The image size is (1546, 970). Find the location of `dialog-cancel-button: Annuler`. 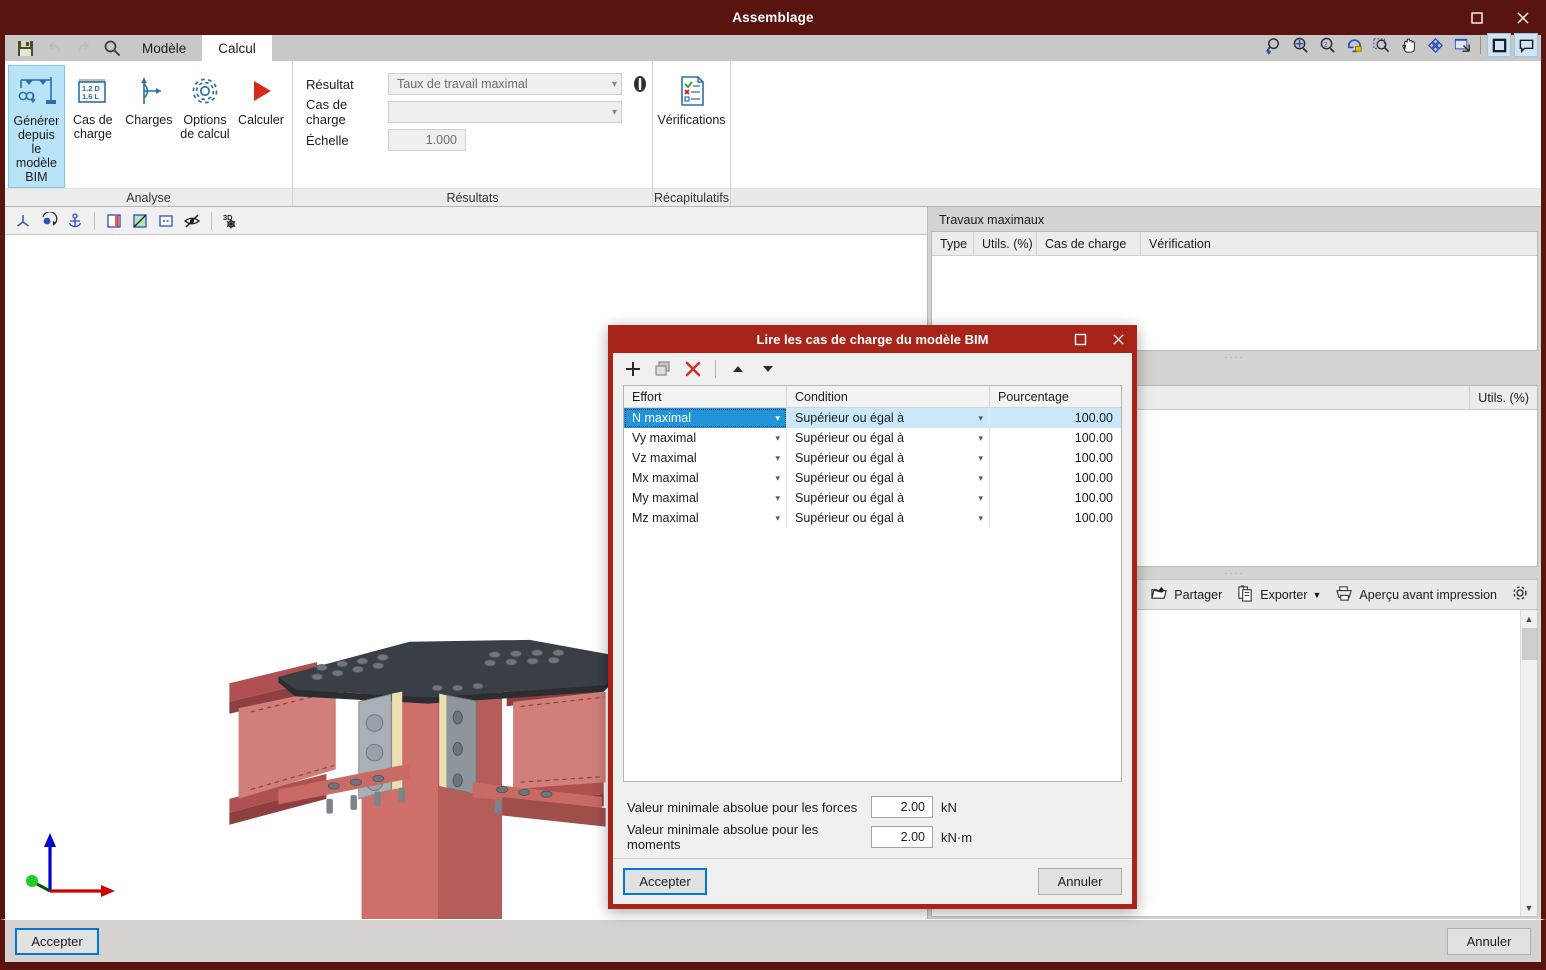

dialog-cancel-button: Annuler is located at coordinates (1080, 881).